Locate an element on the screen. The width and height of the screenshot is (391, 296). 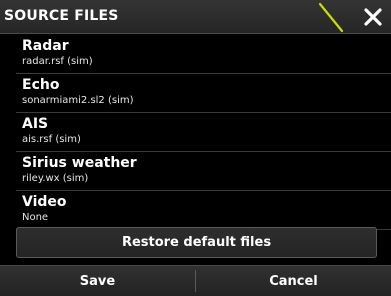
dialog-footer: Save Cancel is located at coordinates (195, 280).